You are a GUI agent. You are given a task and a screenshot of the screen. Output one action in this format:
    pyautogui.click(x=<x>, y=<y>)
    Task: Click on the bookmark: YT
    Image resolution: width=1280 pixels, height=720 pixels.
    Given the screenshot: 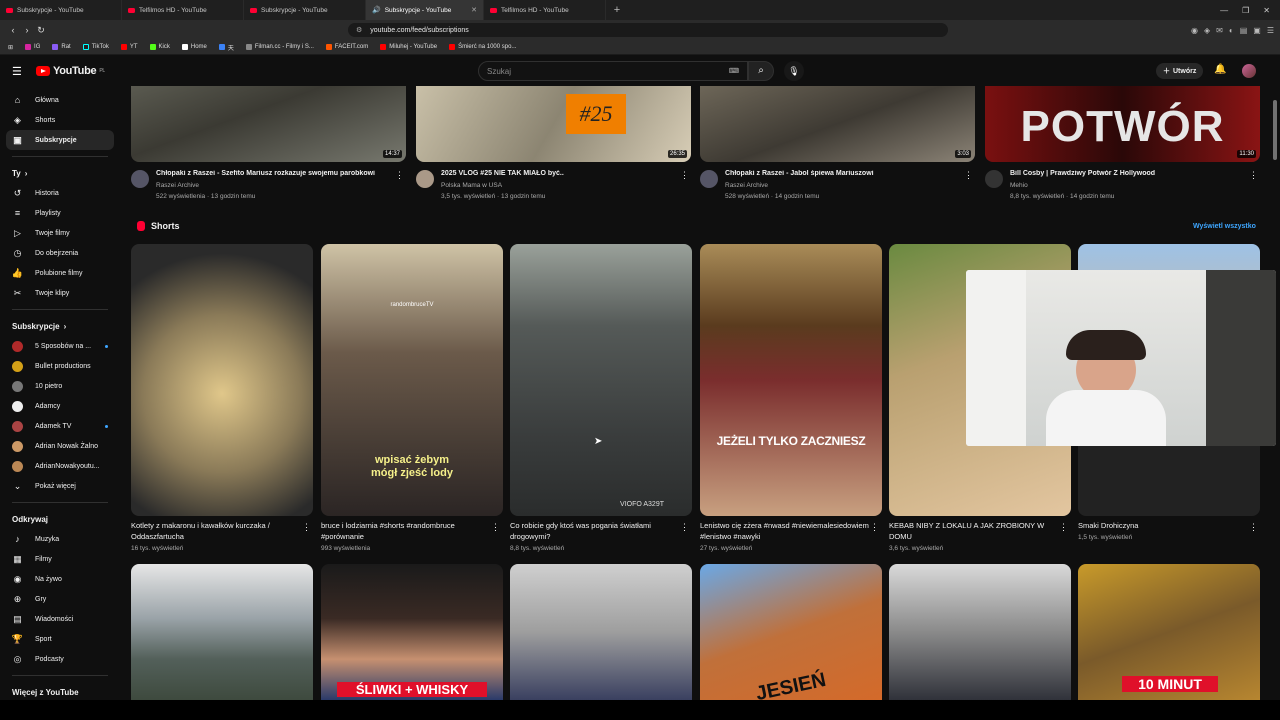 What is the action you would take?
    pyautogui.click(x=129, y=47)
    